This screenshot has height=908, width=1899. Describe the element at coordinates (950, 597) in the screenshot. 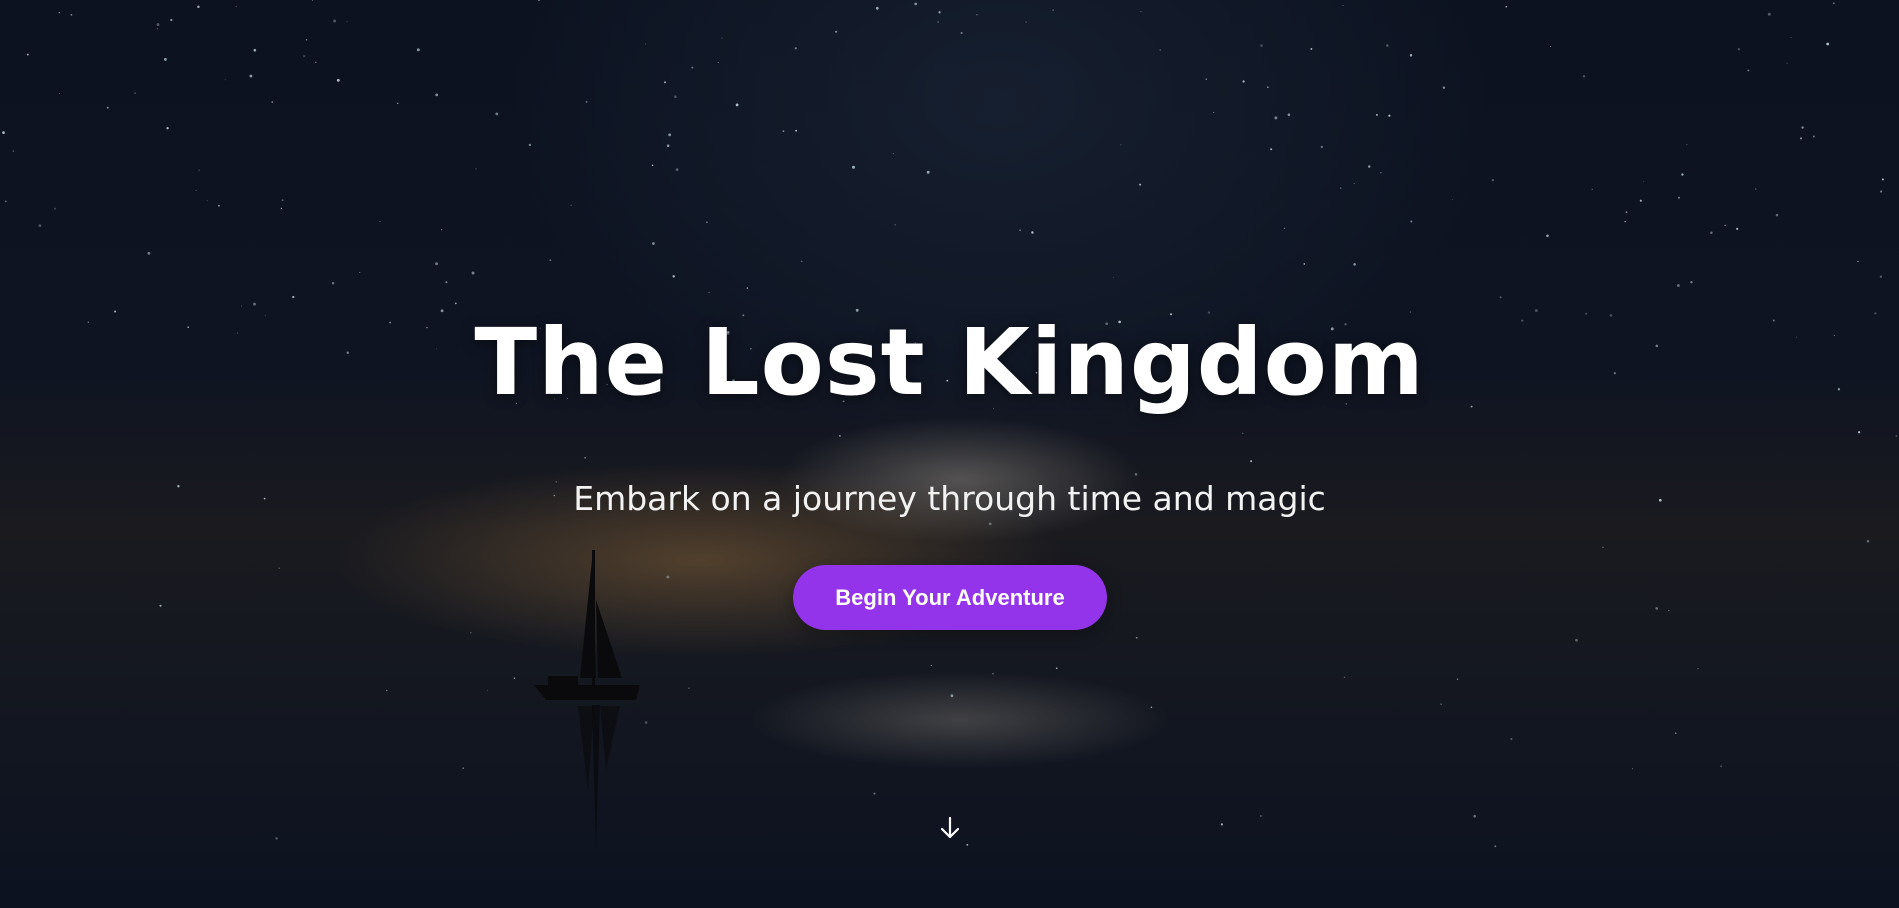

I see `begin-adventure-button: Begin Your Adventure` at that location.